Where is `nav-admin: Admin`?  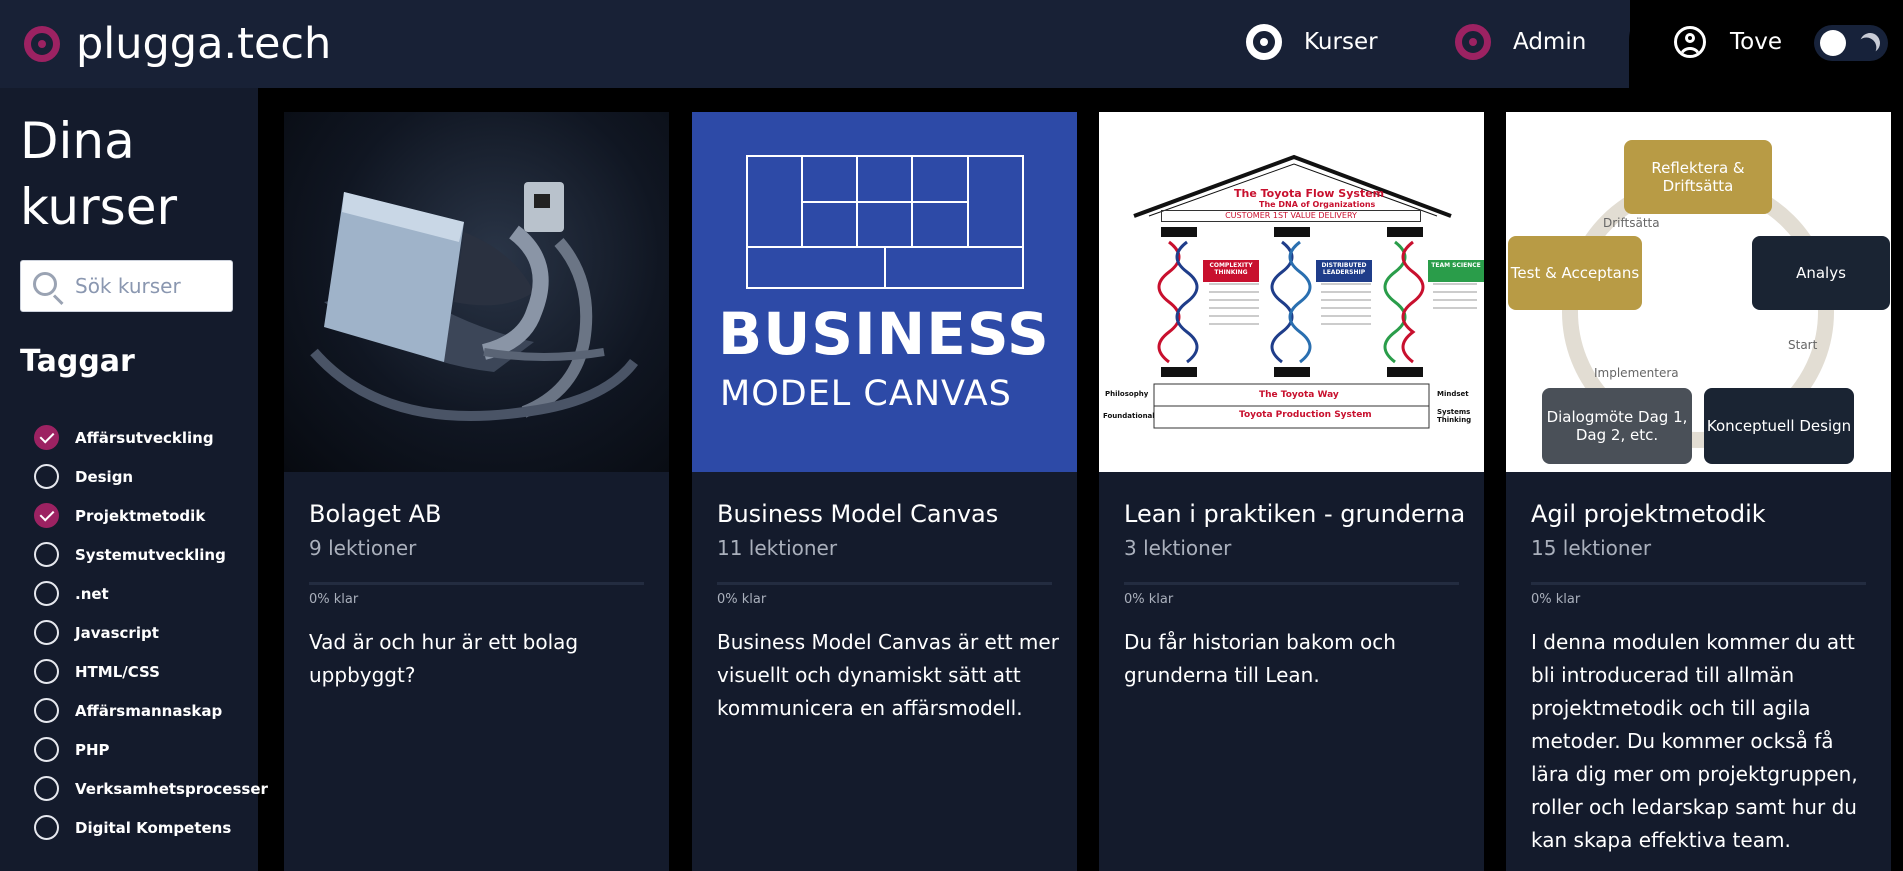
nav-admin: Admin is located at coordinates (1520, 42).